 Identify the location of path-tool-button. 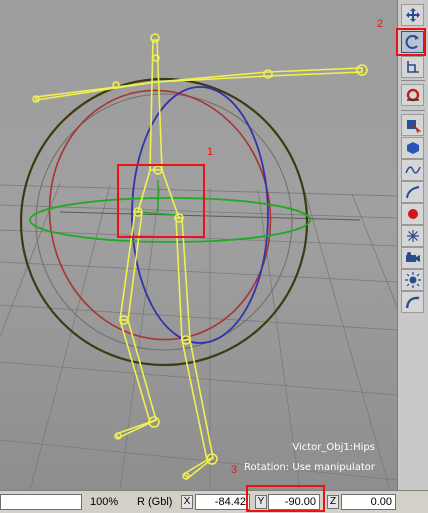
(412, 302).